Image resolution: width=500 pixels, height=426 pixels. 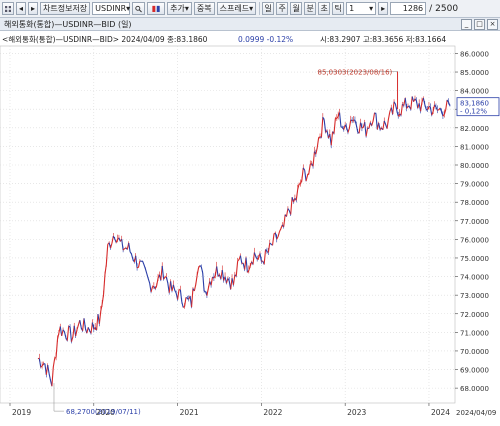 I want to click on count-input: 1286, so click(x=408, y=8).